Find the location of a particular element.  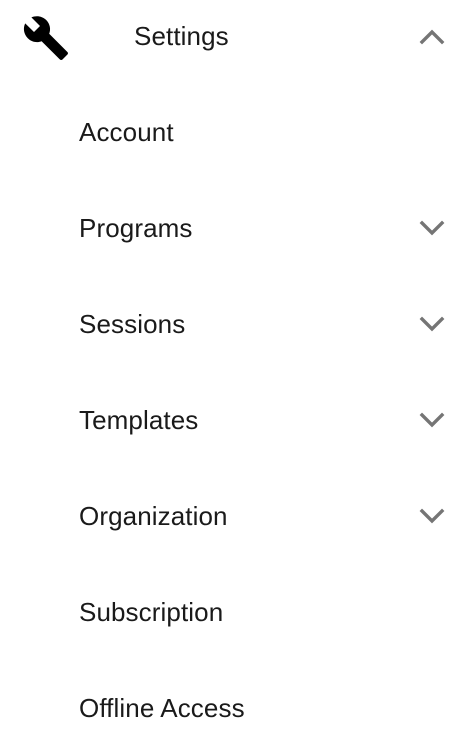

menu-item-subscription: Subscription is located at coordinates (238, 612).